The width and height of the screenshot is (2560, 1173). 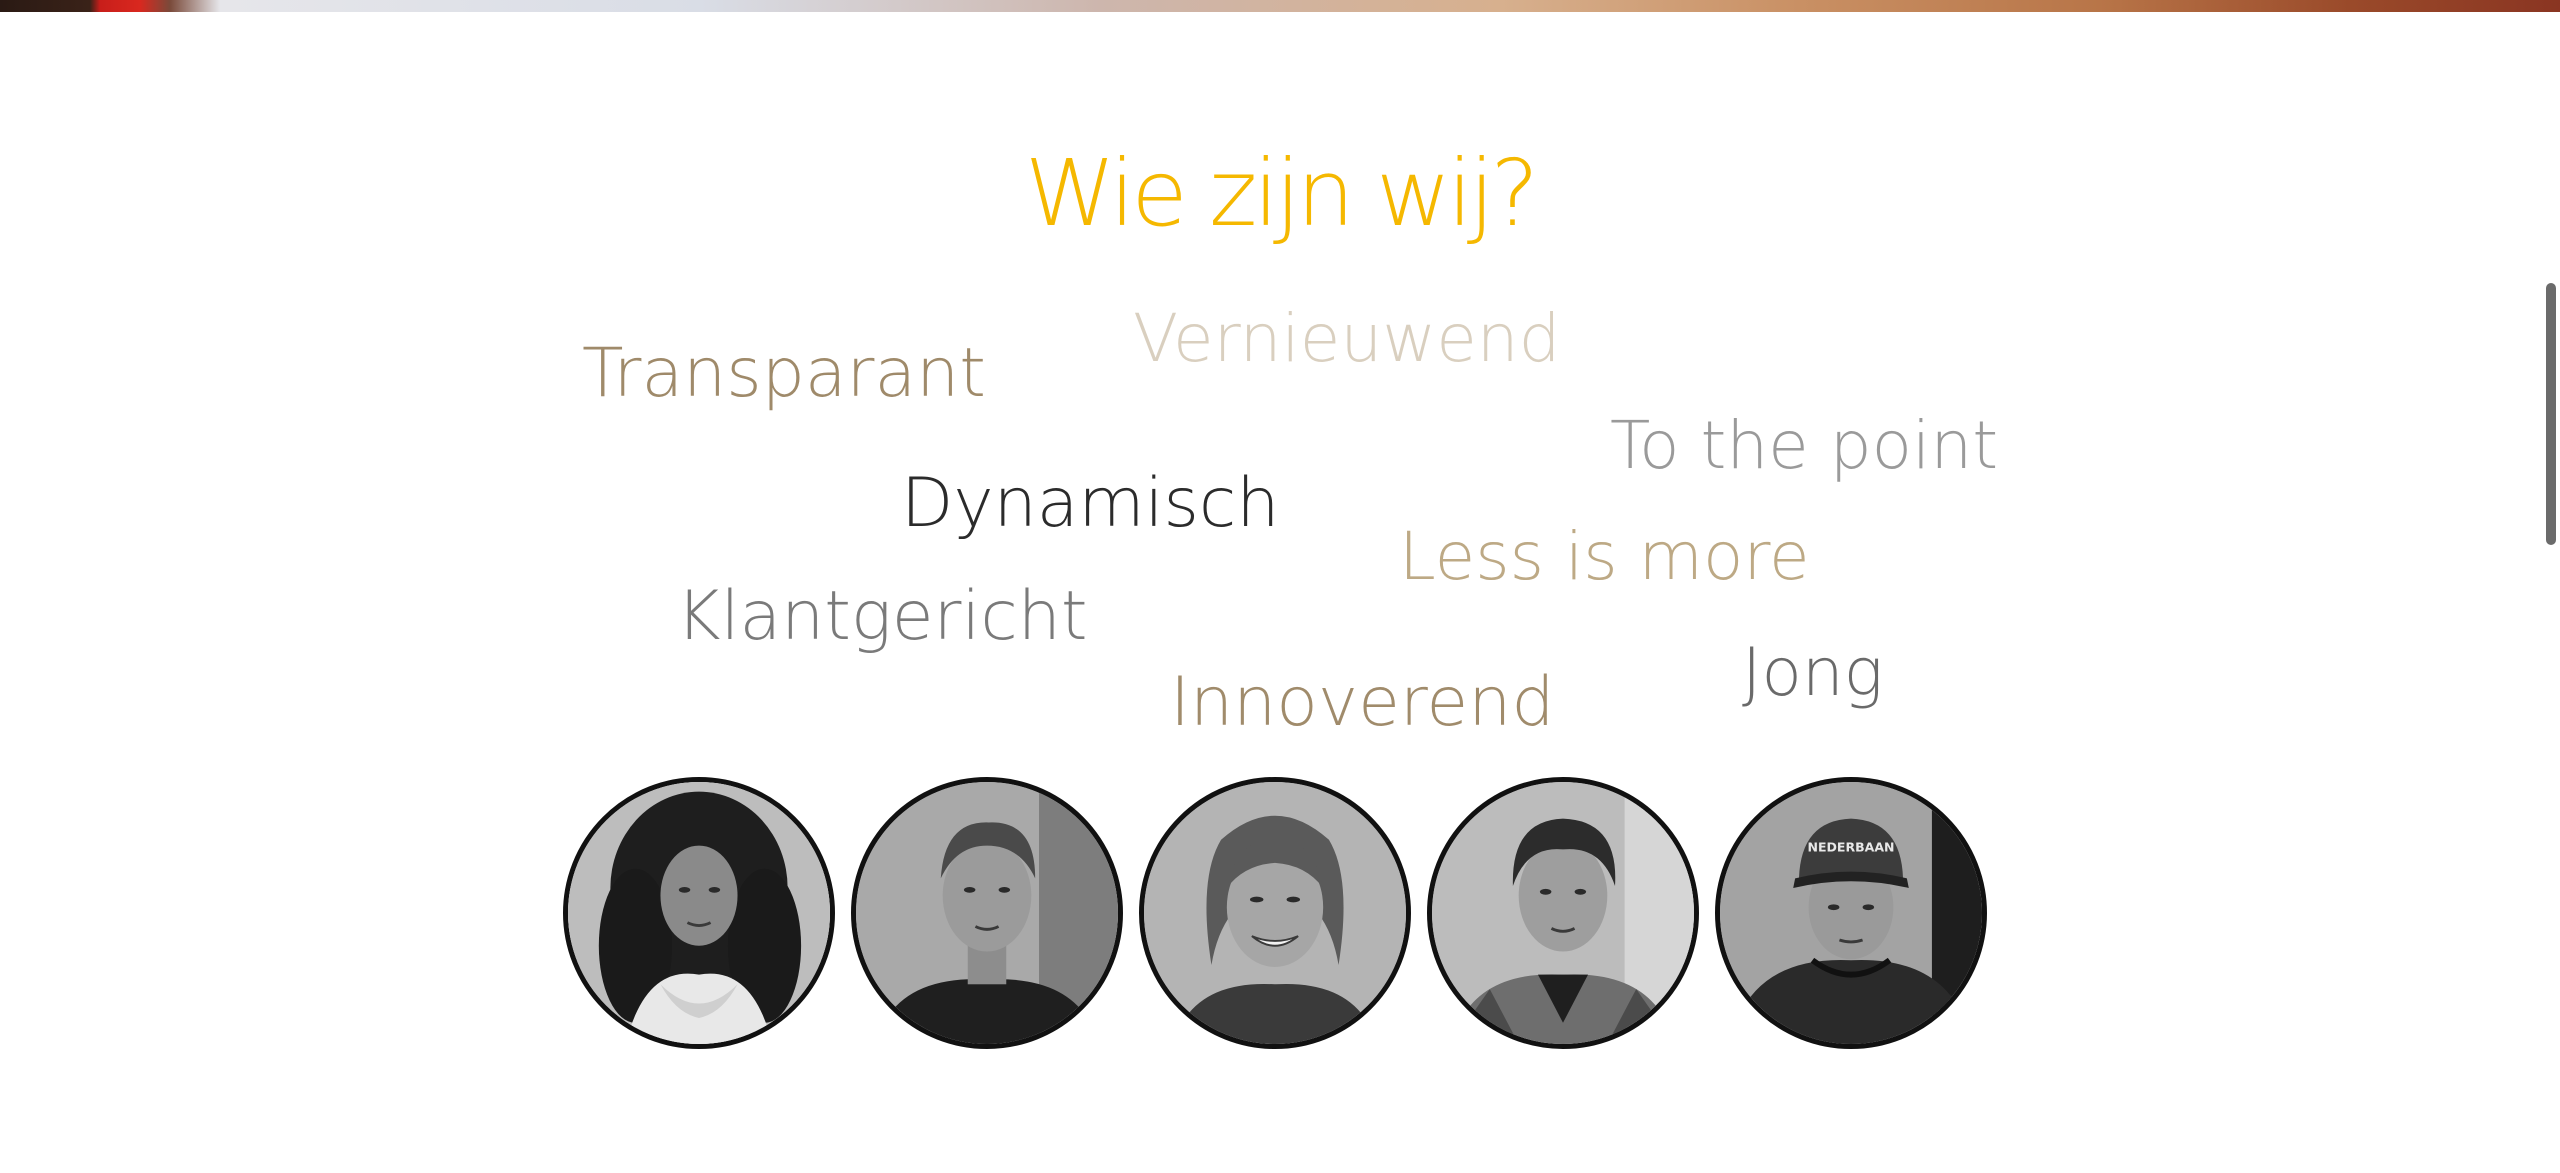 I want to click on value-word-to-the-point: To the point, so click(x=1804, y=445).